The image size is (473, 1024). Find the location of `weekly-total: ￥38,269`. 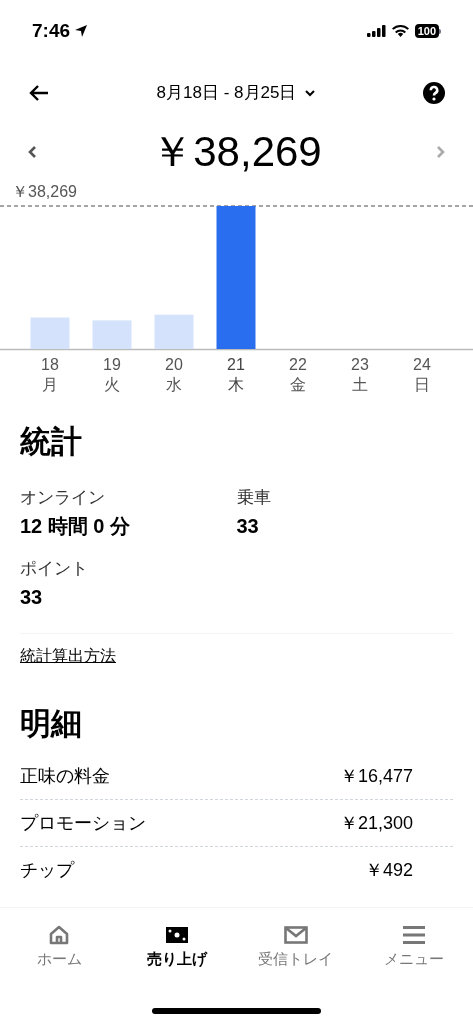

weekly-total: ￥38,269 is located at coordinates (236, 152).